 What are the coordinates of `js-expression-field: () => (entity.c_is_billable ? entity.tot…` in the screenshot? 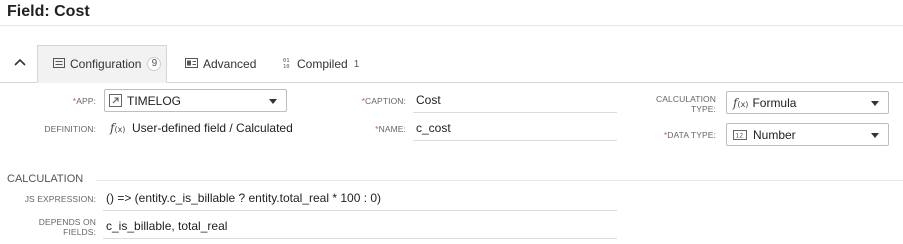 It's located at (243, 198).